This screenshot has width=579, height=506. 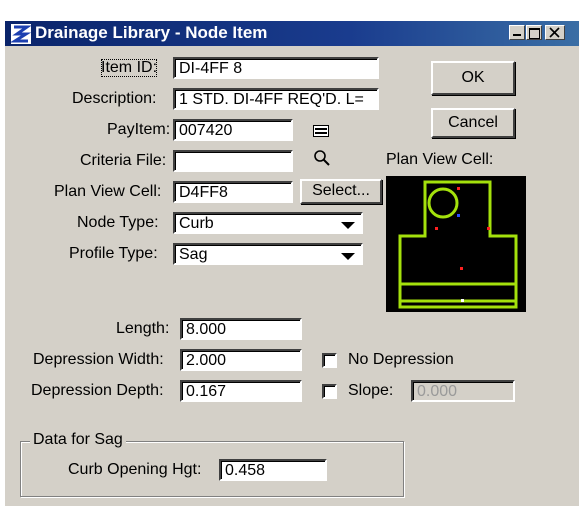 What do you see at coordinates (241, 329) in the screenshot?
I see `length-input: 8.000` at bounding box center [241, 329].